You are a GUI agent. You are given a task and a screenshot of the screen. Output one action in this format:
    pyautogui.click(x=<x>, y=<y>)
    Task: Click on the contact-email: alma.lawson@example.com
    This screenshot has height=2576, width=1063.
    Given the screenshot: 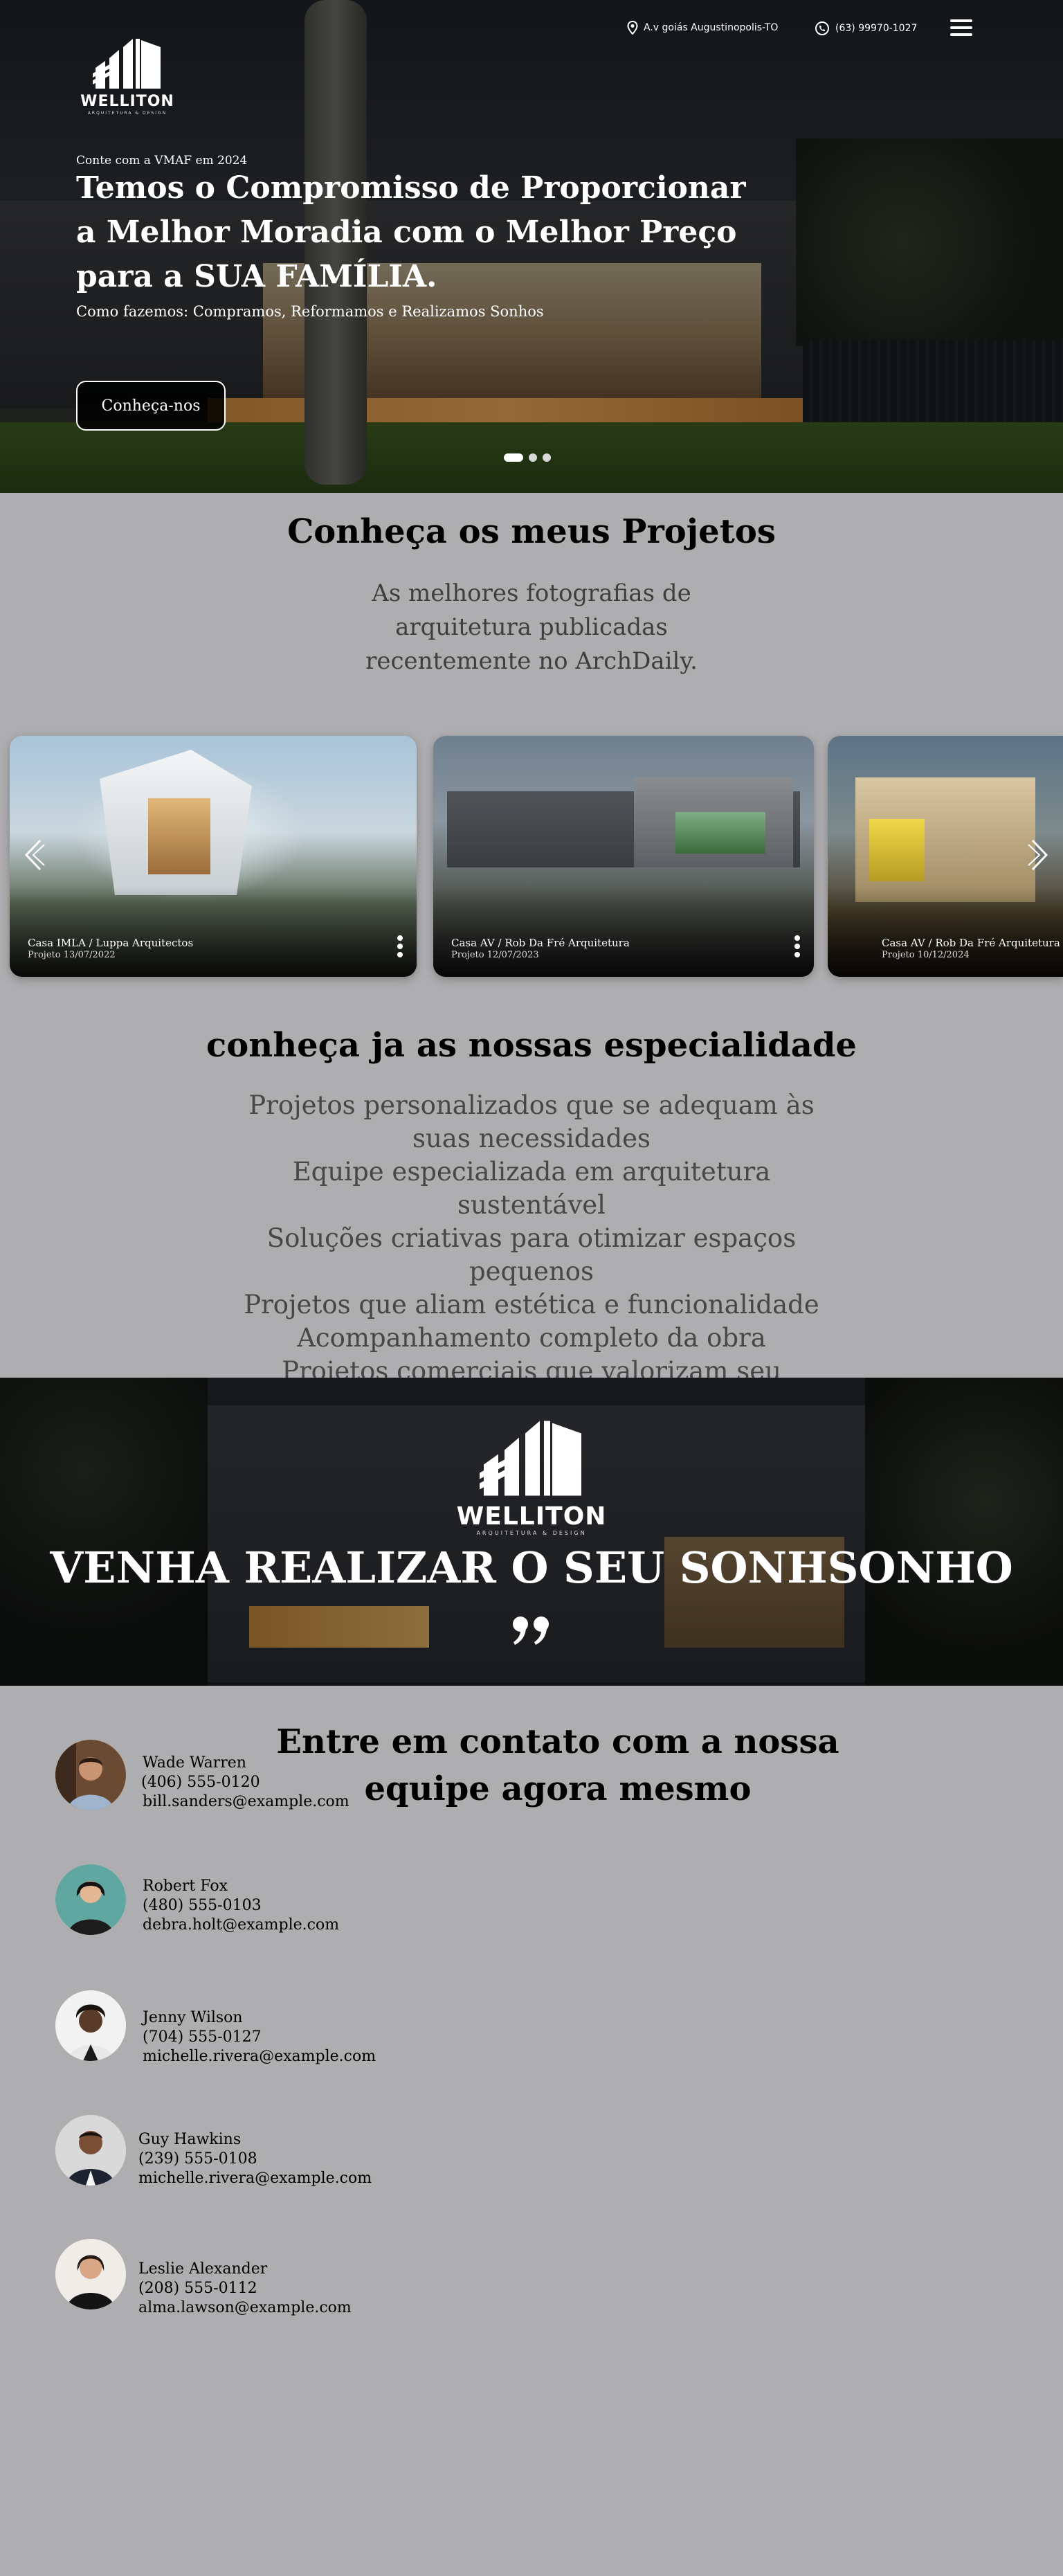 What is the action you would take?
    pyautogui.click(x=245, y=2308)
    